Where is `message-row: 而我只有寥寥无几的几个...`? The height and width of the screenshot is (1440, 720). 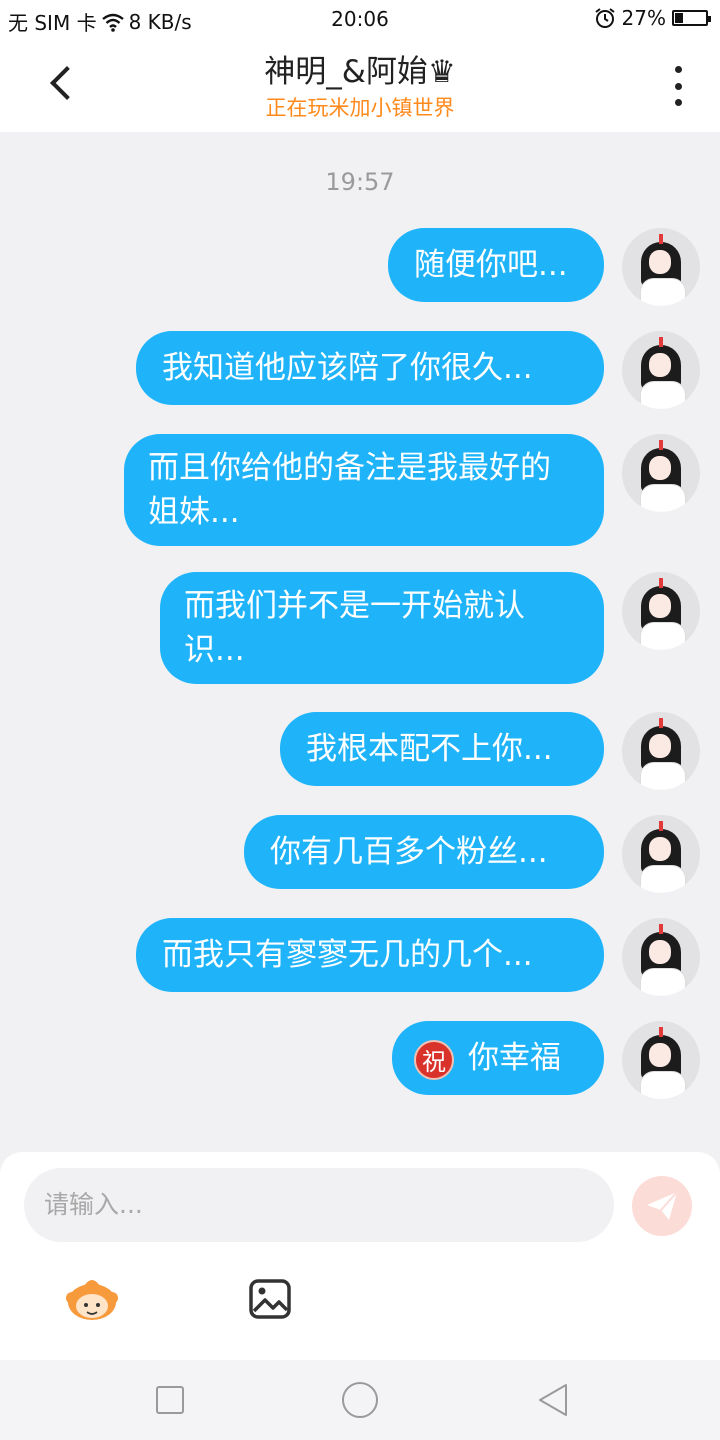
message-row: 而我只有寥寥无几的几个... is located at coordinates (418, 957).